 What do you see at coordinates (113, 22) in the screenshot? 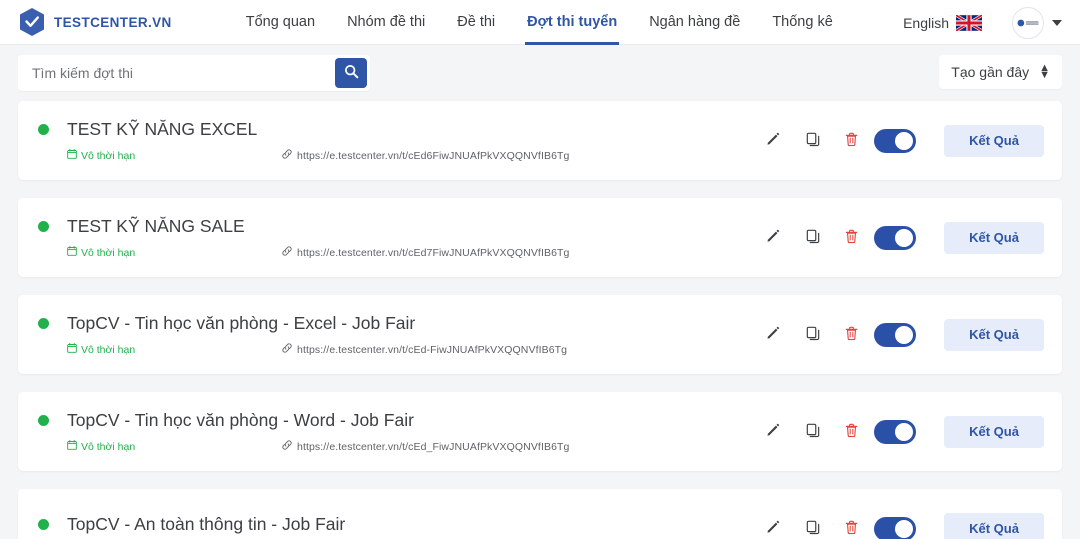
I see `brand-name: TESTCENTER.VN` at bounding box center [113, 22].